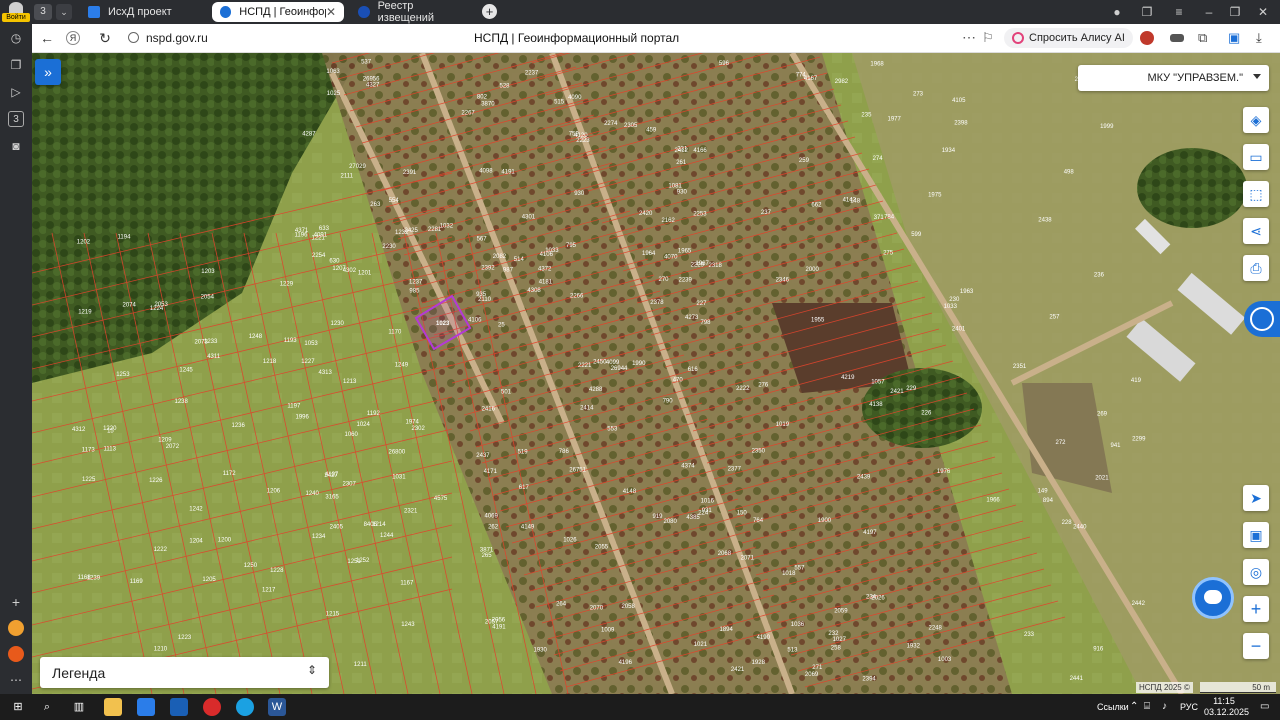  I want to click on camera-icon: ◙, so click(16, 146).